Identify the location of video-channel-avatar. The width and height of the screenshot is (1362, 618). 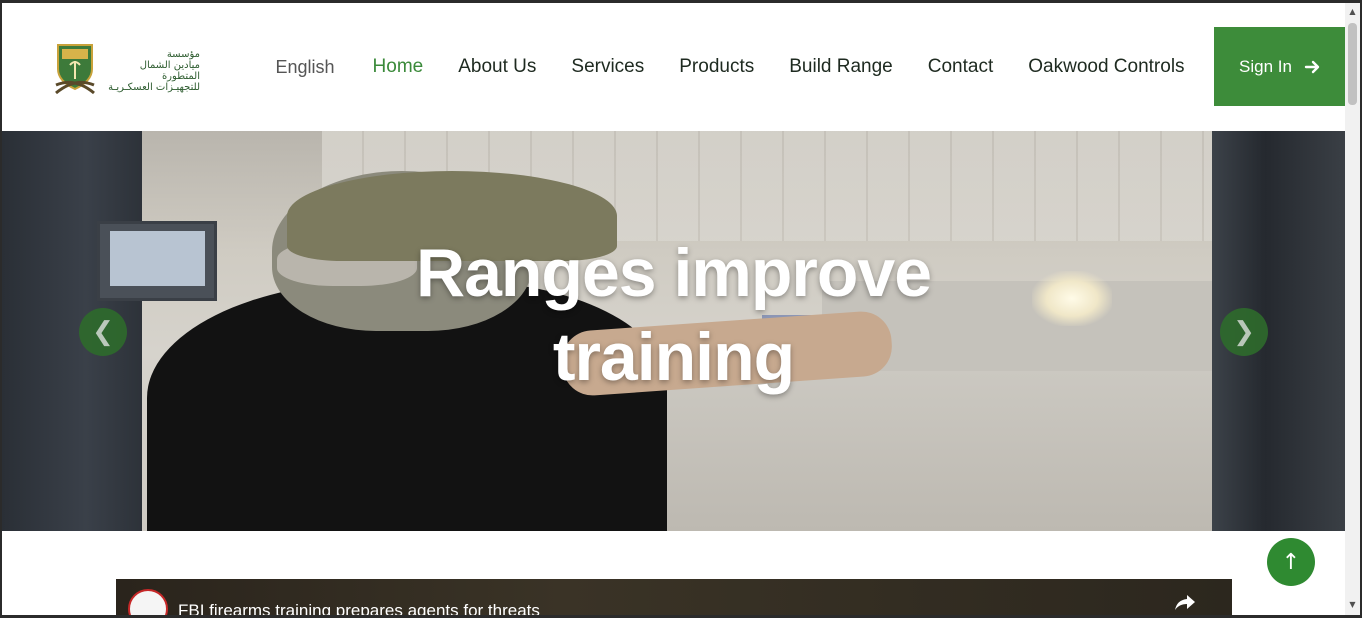
(148, 602).